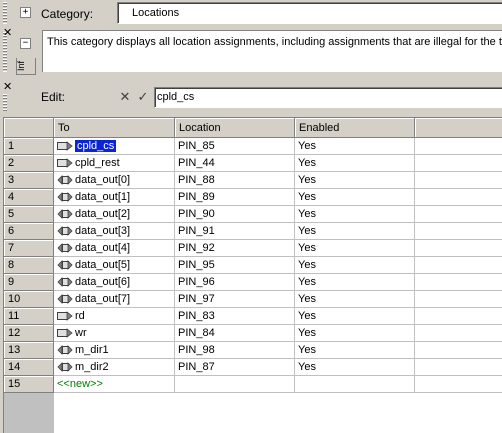 This screenshot has width=502, height=433. What do you see at coordinates (5, 13) in the screenshot?
I see `category-grip` at bounding box center [5, 13].